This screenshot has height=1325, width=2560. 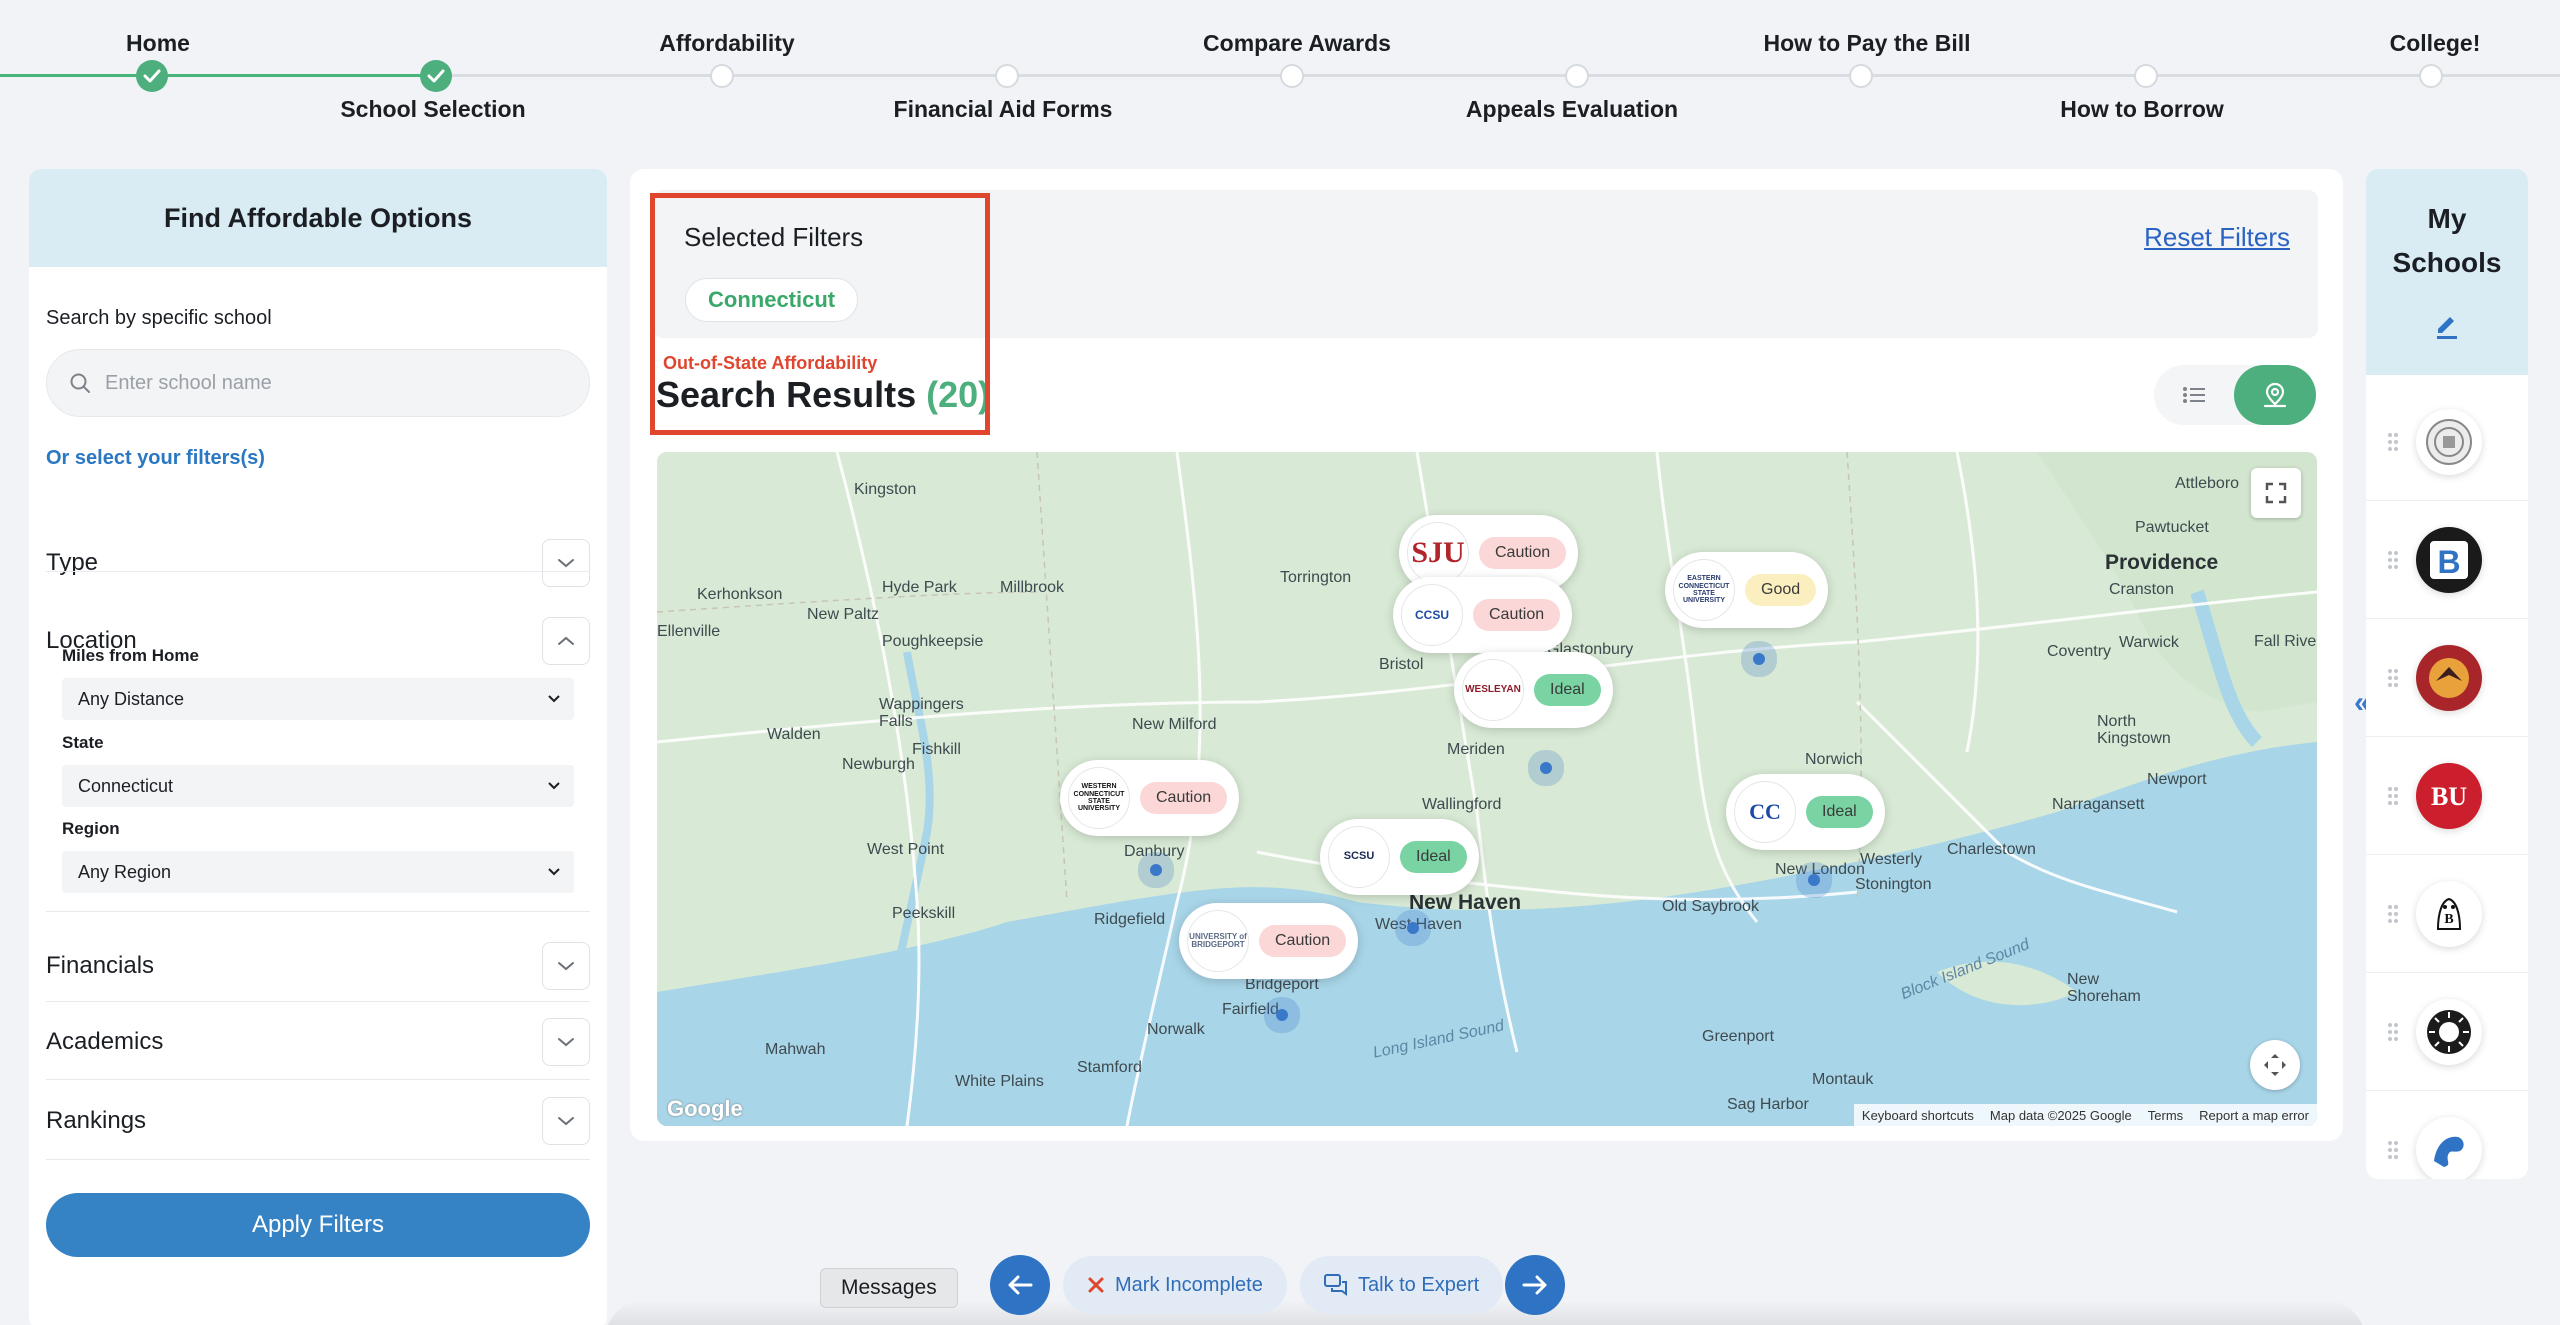 What do you see at coordinates (740, 594) in the screenshot?
I see `map-label-kerhonkson: Kerhonkson` at bounding box center [740, 594].